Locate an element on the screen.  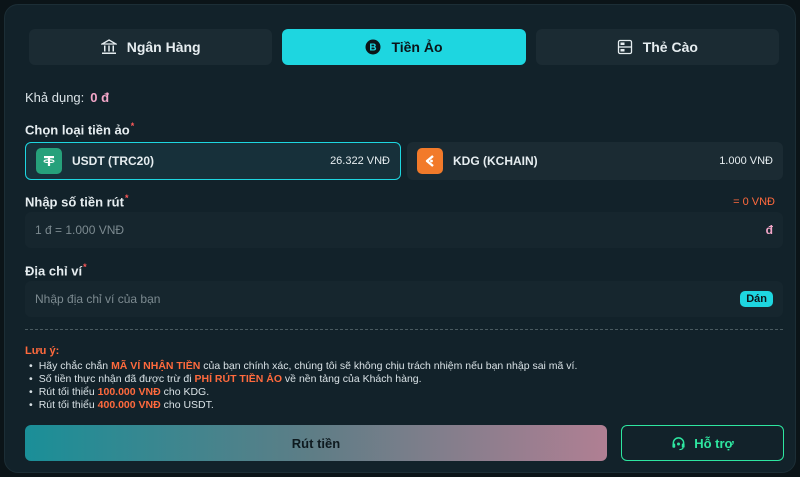
wallet-address-input is located at coordinates (388, 299).